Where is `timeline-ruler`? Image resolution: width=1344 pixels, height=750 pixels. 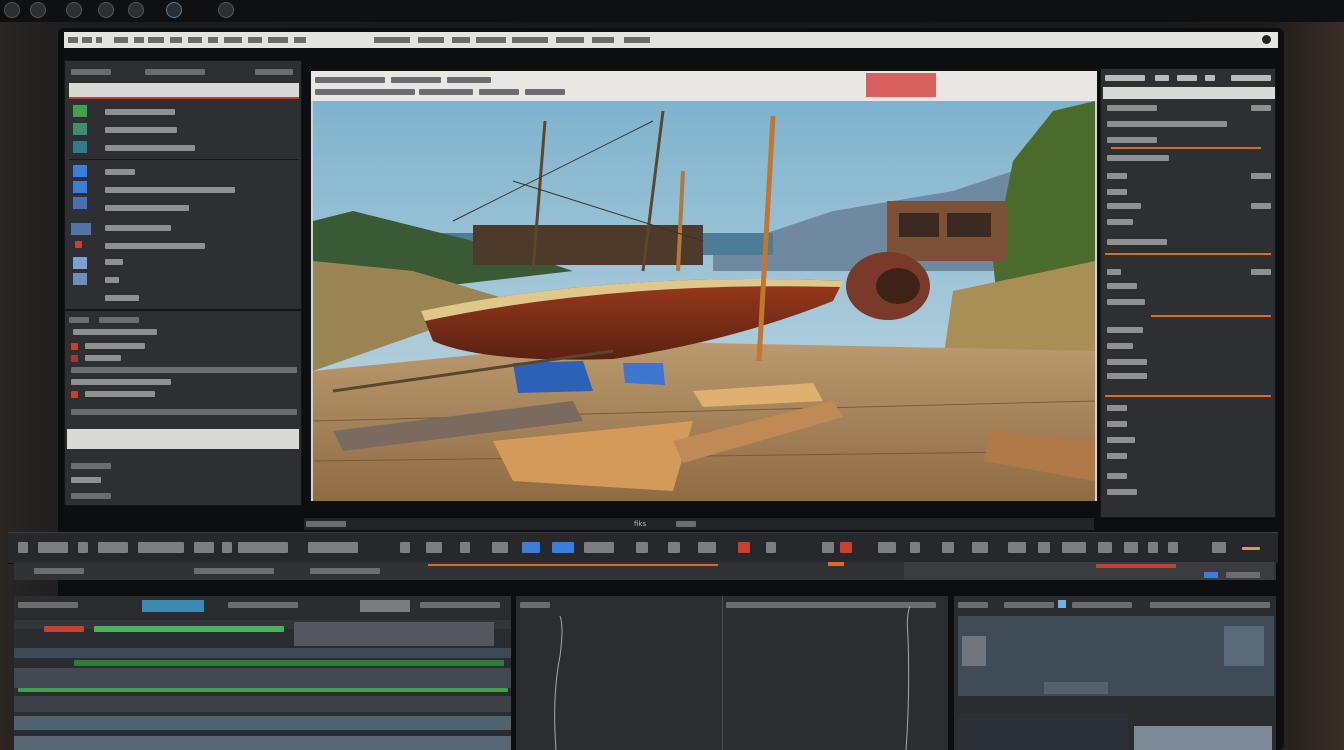 timeline-ruler is located at coordinates (645, 571).